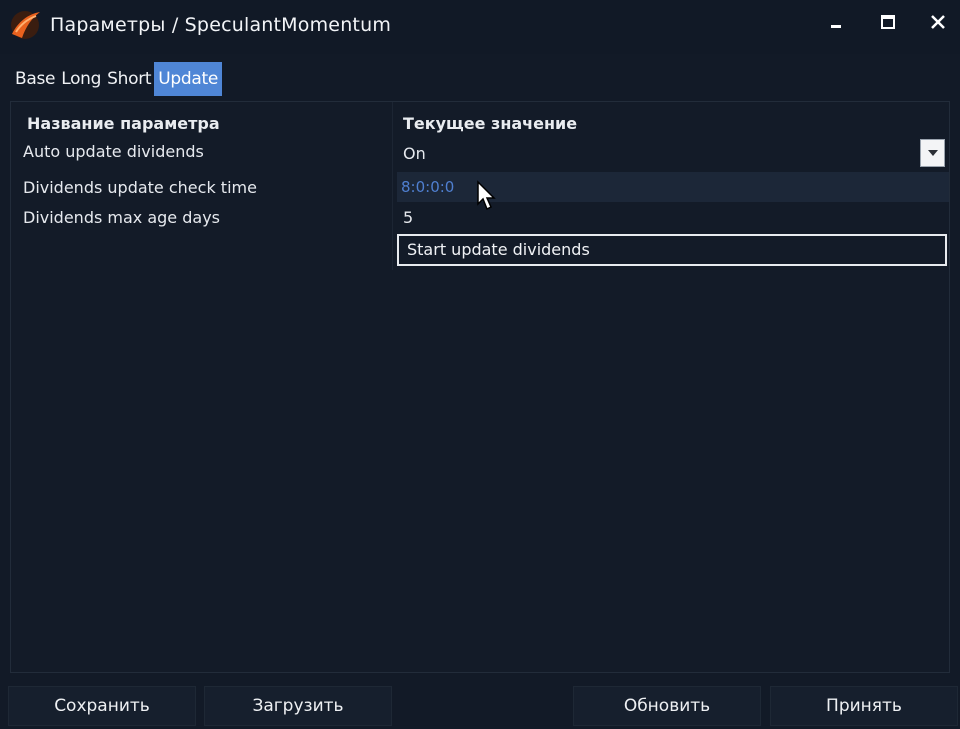  Describe the element at coordinates (188, 79) in the screenshot. I see `tab-update: Update` at that location.